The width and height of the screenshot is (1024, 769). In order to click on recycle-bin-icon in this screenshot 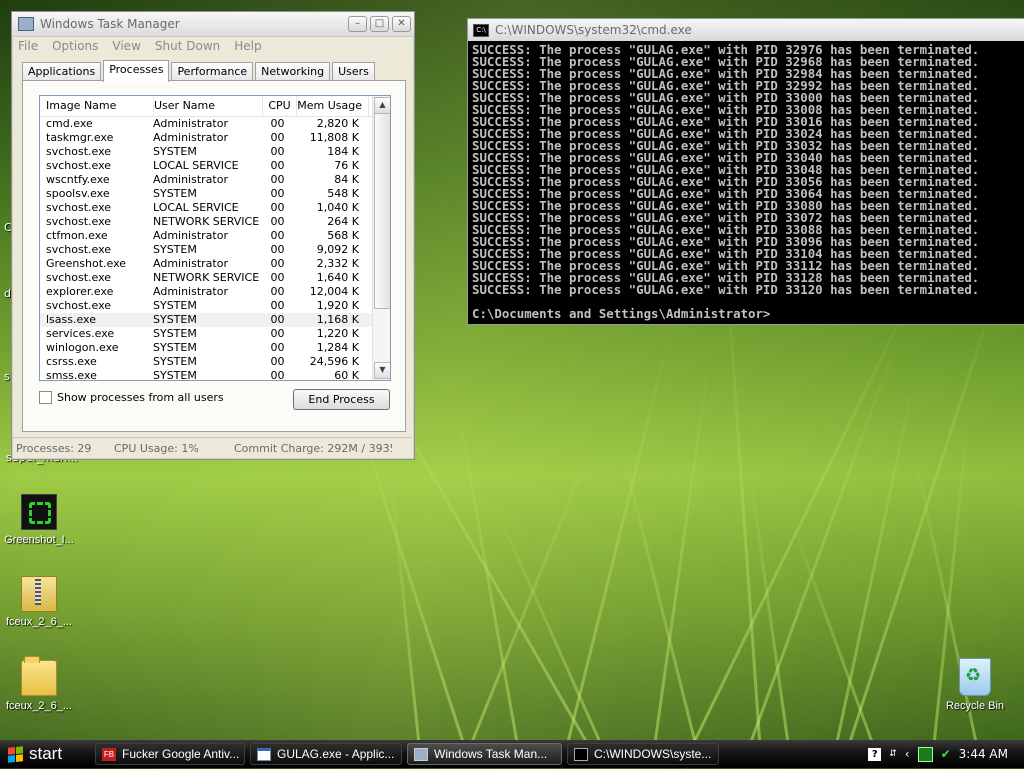, I will do `click(975, 677)`.